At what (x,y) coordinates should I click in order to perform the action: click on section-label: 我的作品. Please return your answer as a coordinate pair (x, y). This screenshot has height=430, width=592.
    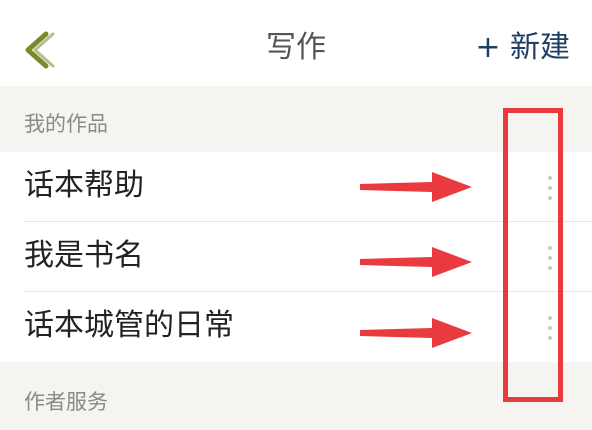
    Looking at the image, I should click on (66, 124).